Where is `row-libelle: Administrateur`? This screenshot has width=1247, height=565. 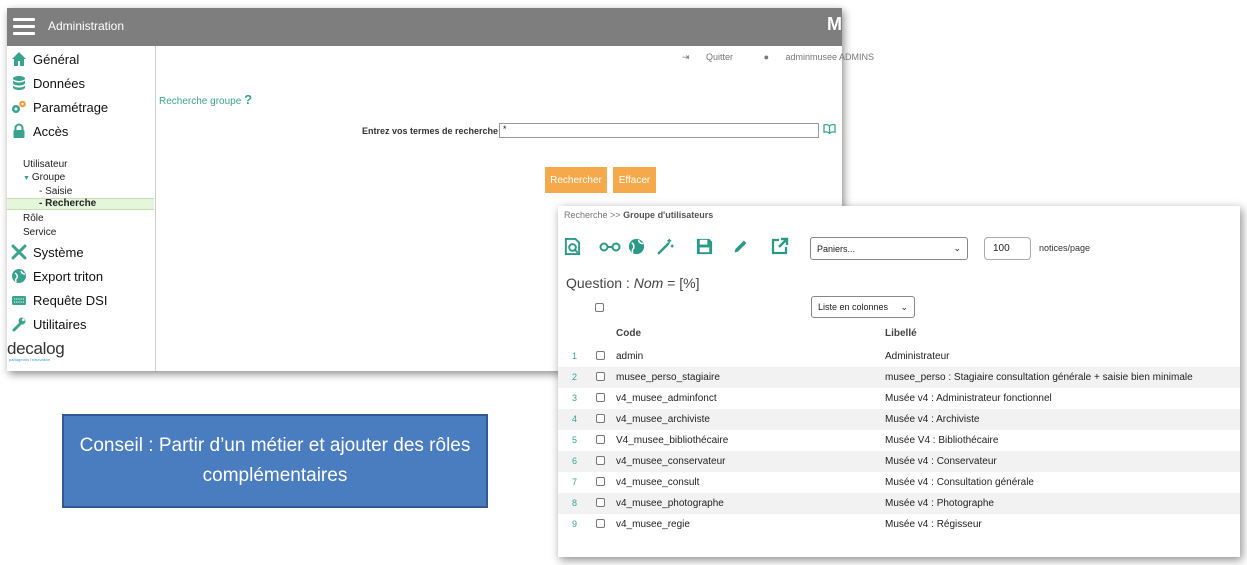
row-libelle: Administrateur is located at coordinates (917, 356).